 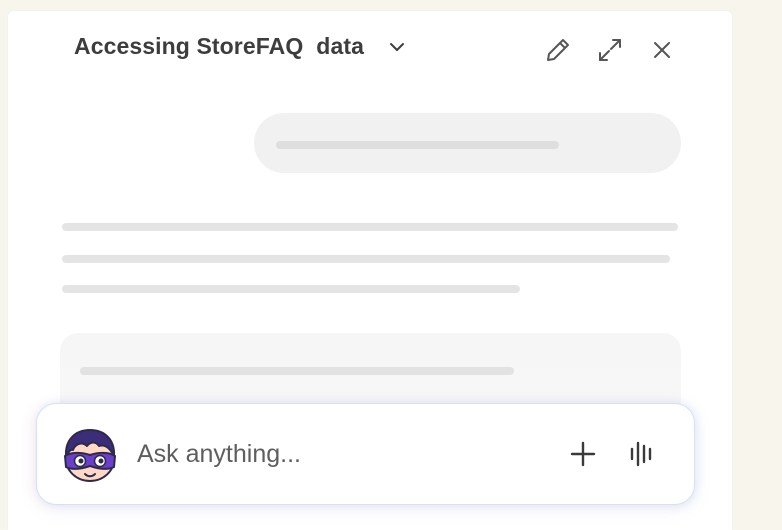 I want to click on plus-icon, so click(x=583, y=454).